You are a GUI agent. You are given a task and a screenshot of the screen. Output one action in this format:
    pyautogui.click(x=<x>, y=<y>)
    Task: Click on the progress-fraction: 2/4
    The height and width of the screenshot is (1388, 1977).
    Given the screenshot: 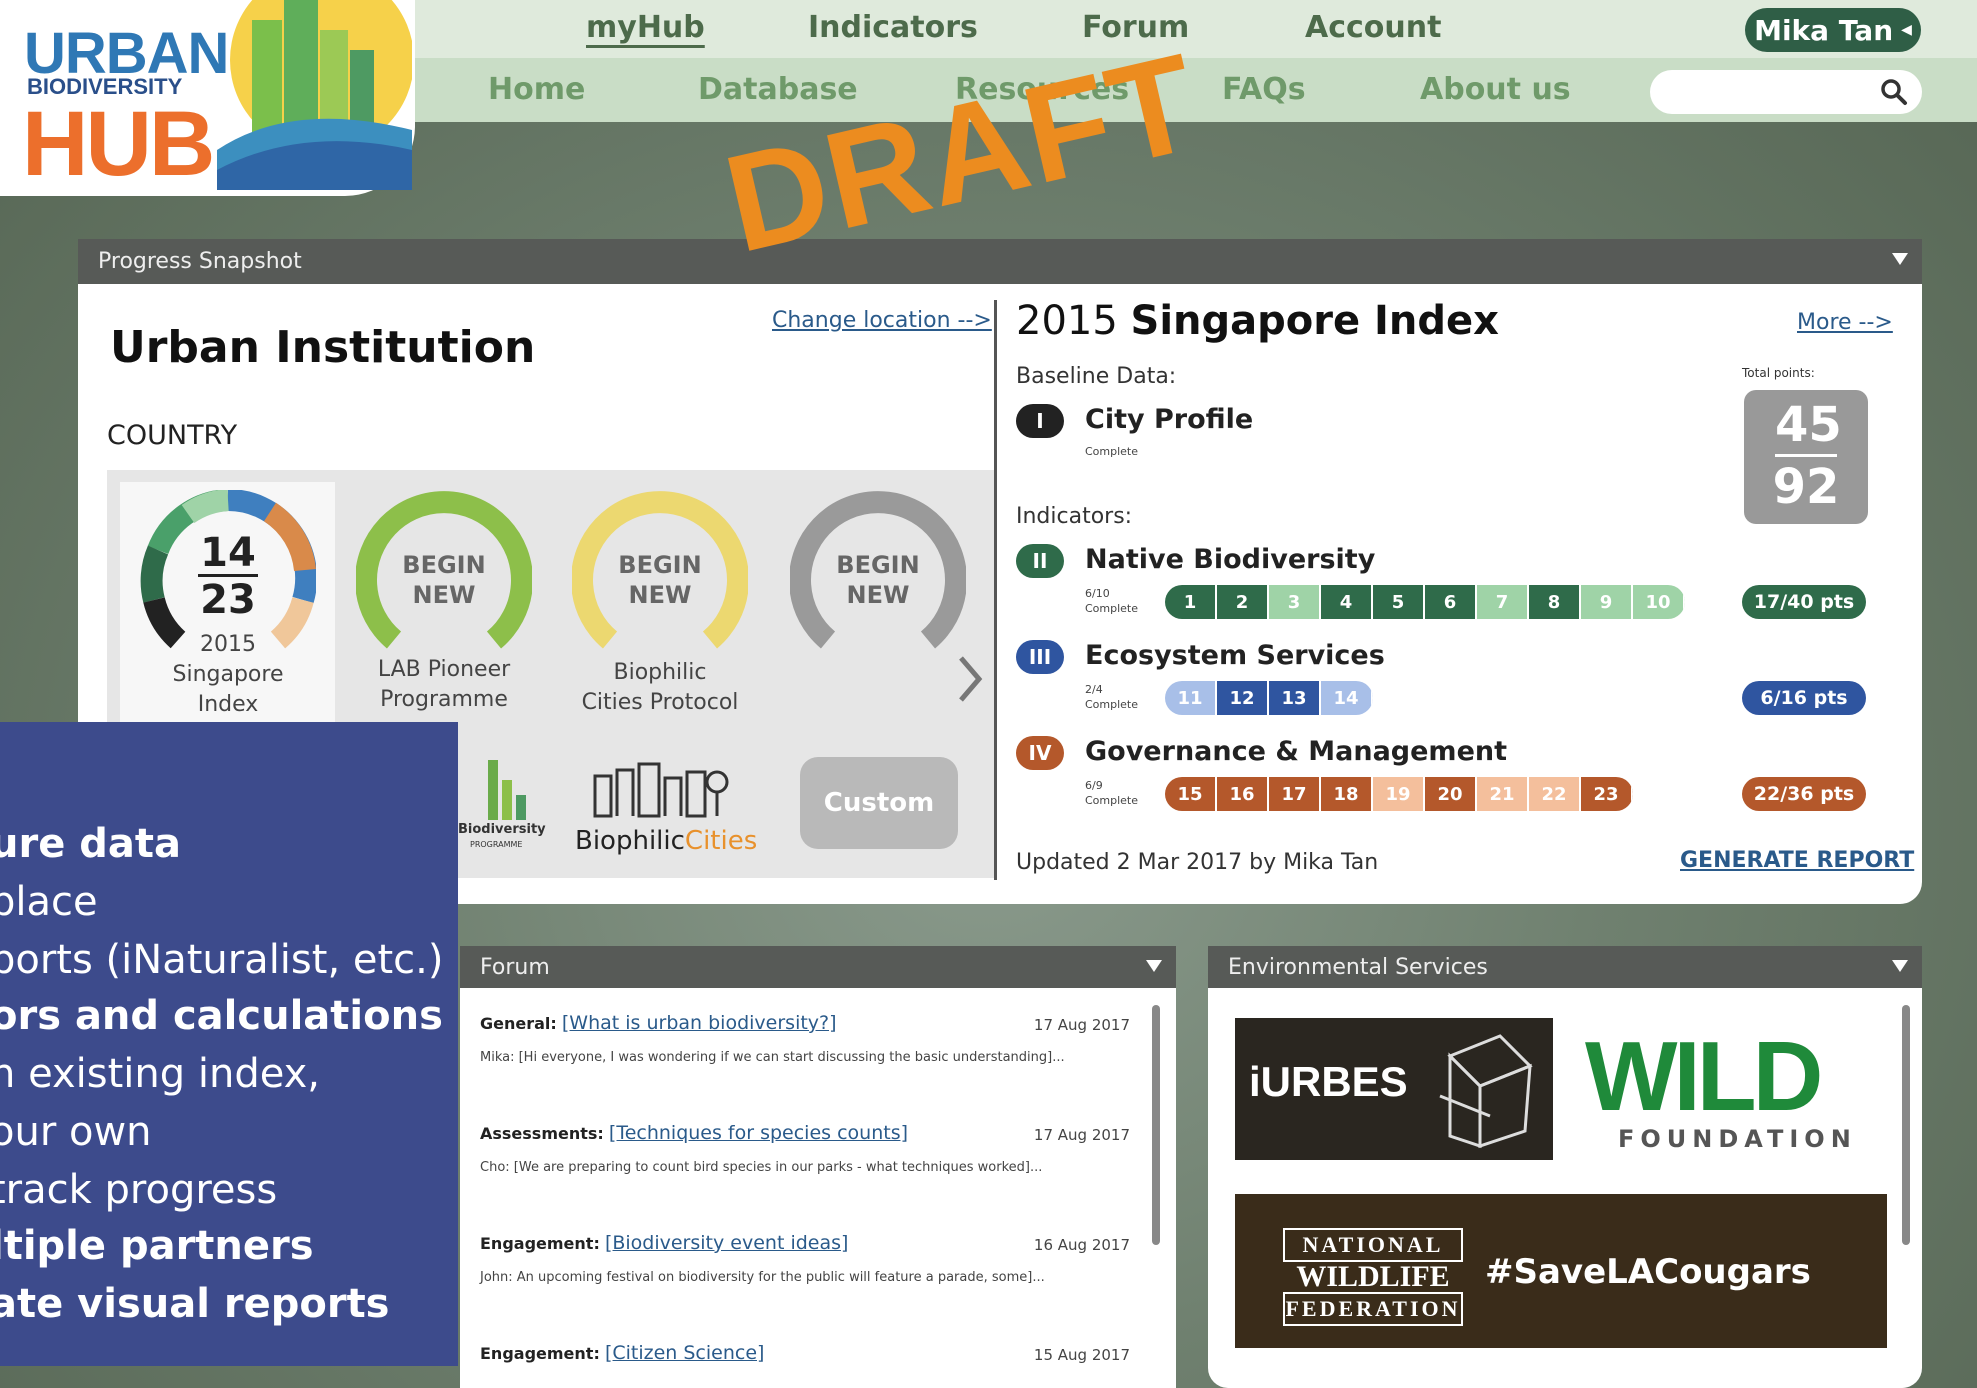 What is the action you would take?
    pyautogui.click(x=1094, y=689)
    